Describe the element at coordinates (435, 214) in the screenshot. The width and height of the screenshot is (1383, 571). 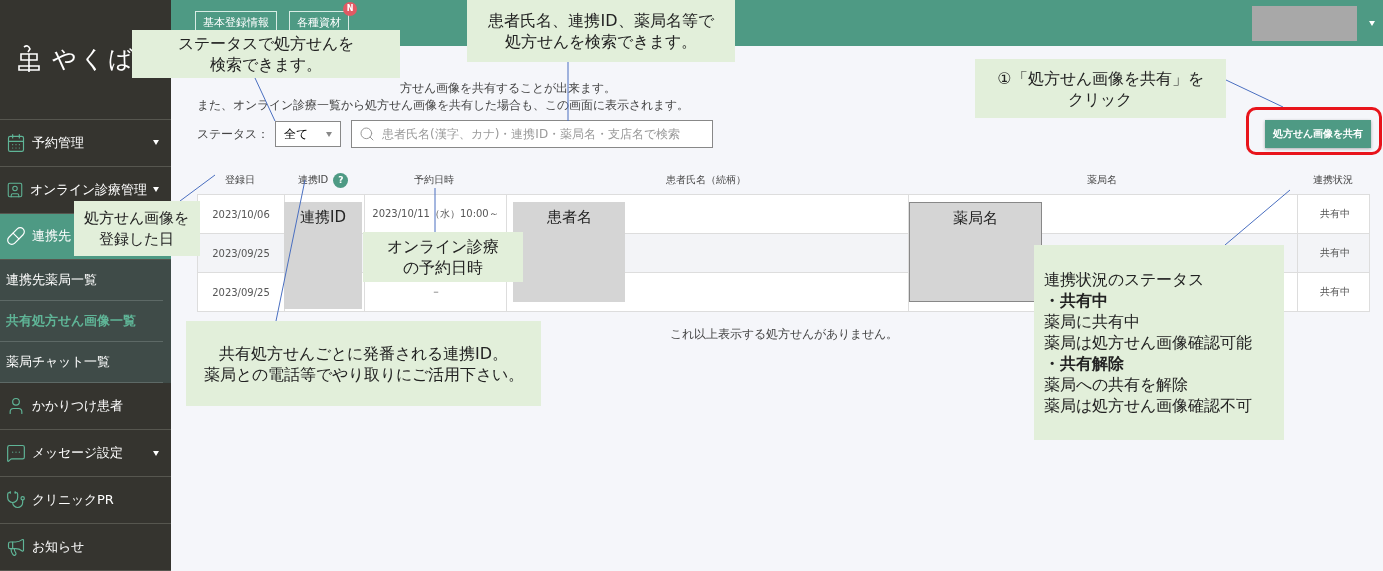
I see `table-cell: 2023/10/11（水）10:00～` at that location.